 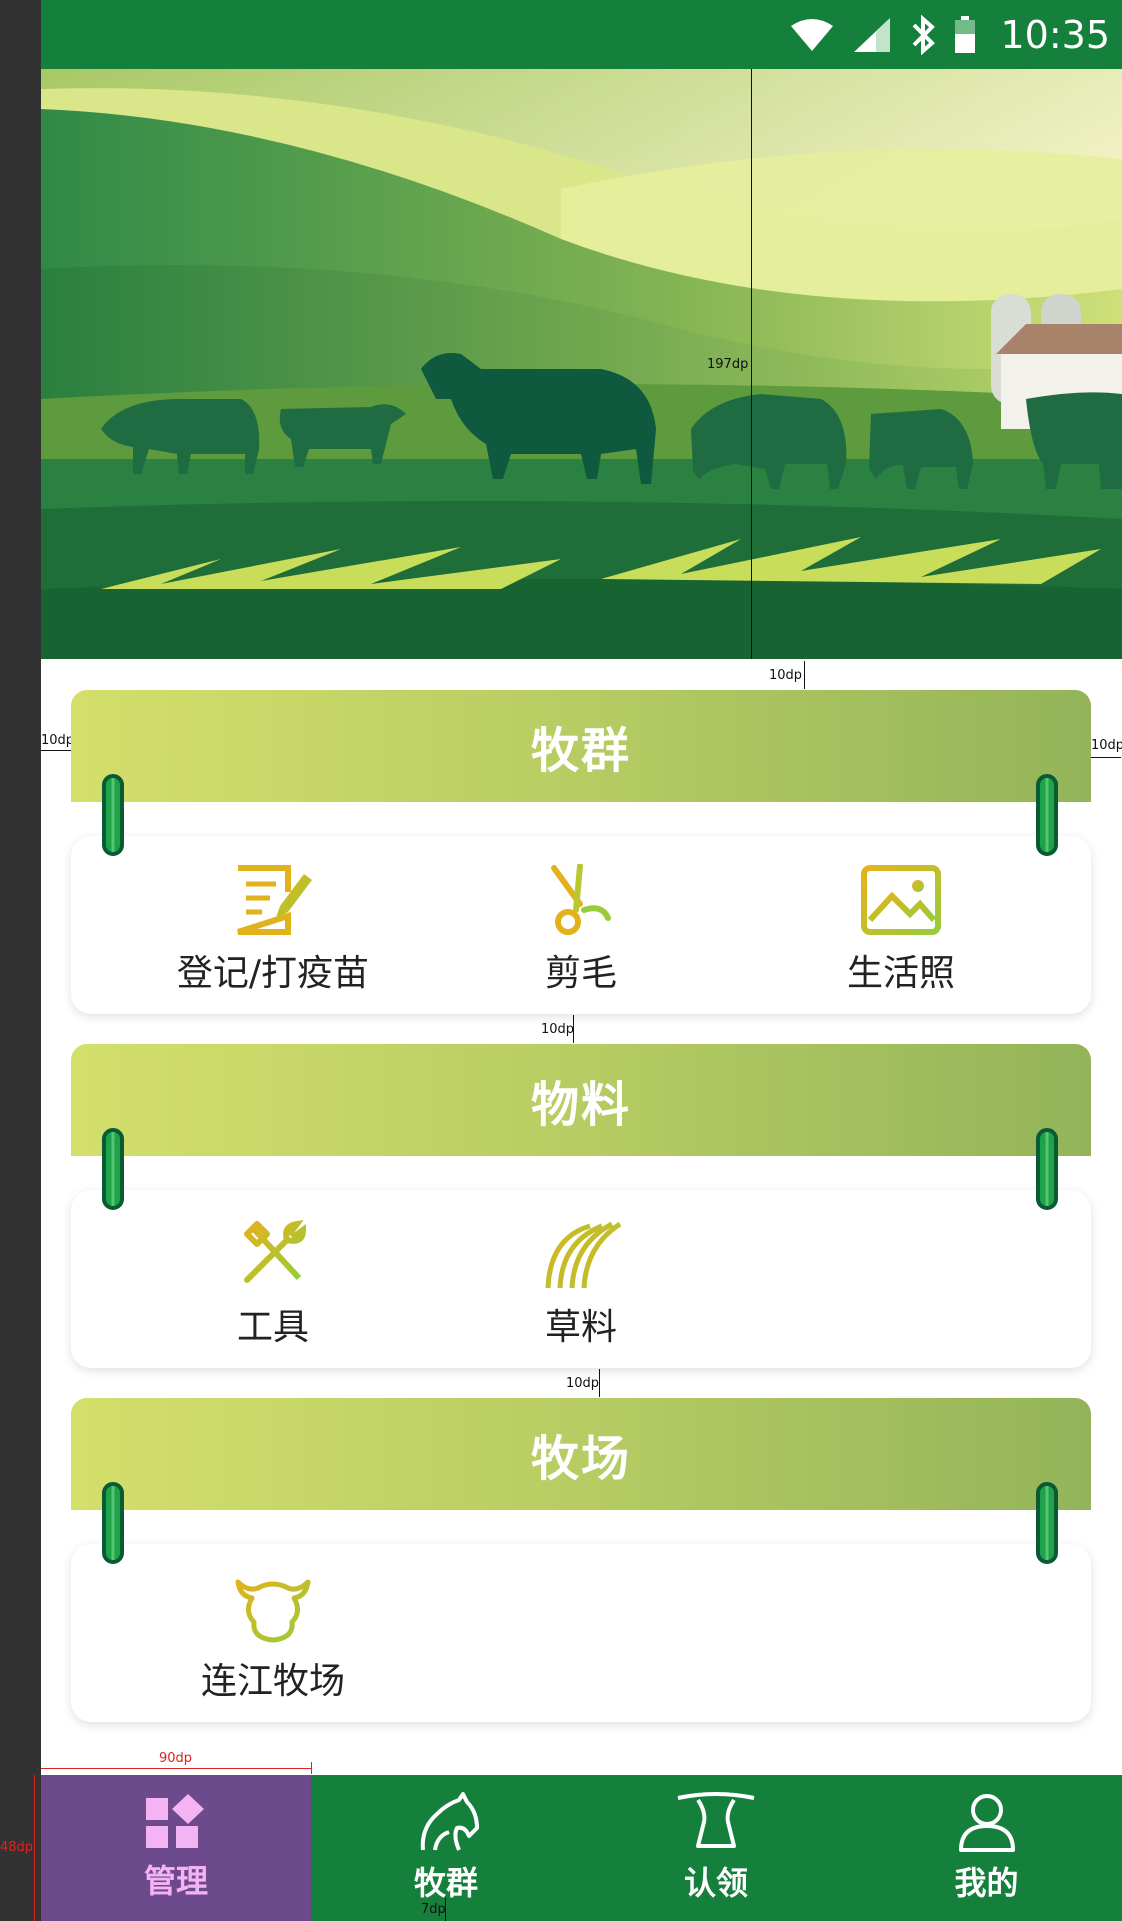 What do you see at coordinates (924, 34) in the screenshot?
I see `bluetooth-icon` at bounding box center [924, 34].